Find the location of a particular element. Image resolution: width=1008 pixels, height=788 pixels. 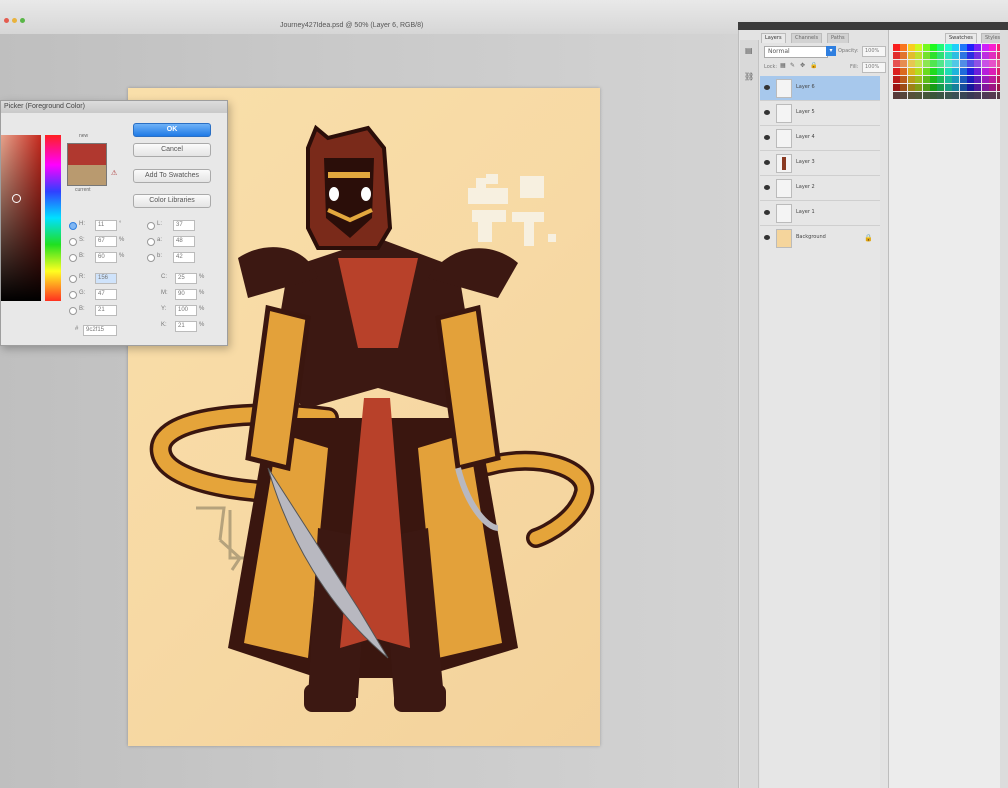

ok-button: OK is located at coordinates (172, 130).